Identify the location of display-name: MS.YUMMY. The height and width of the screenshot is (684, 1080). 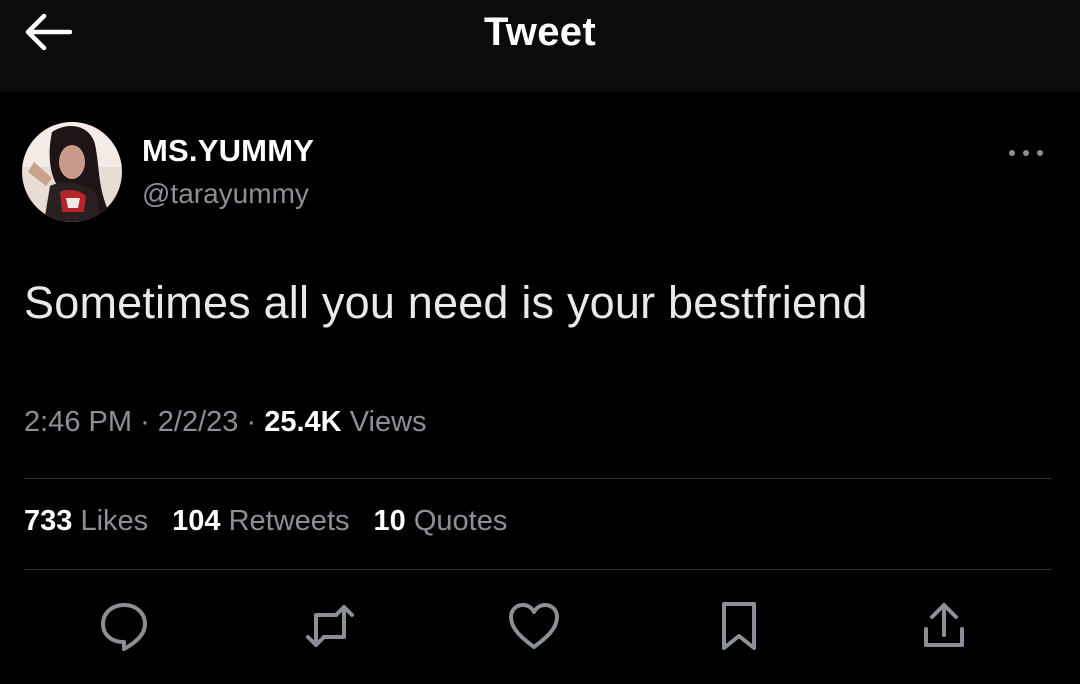
(228, 151).